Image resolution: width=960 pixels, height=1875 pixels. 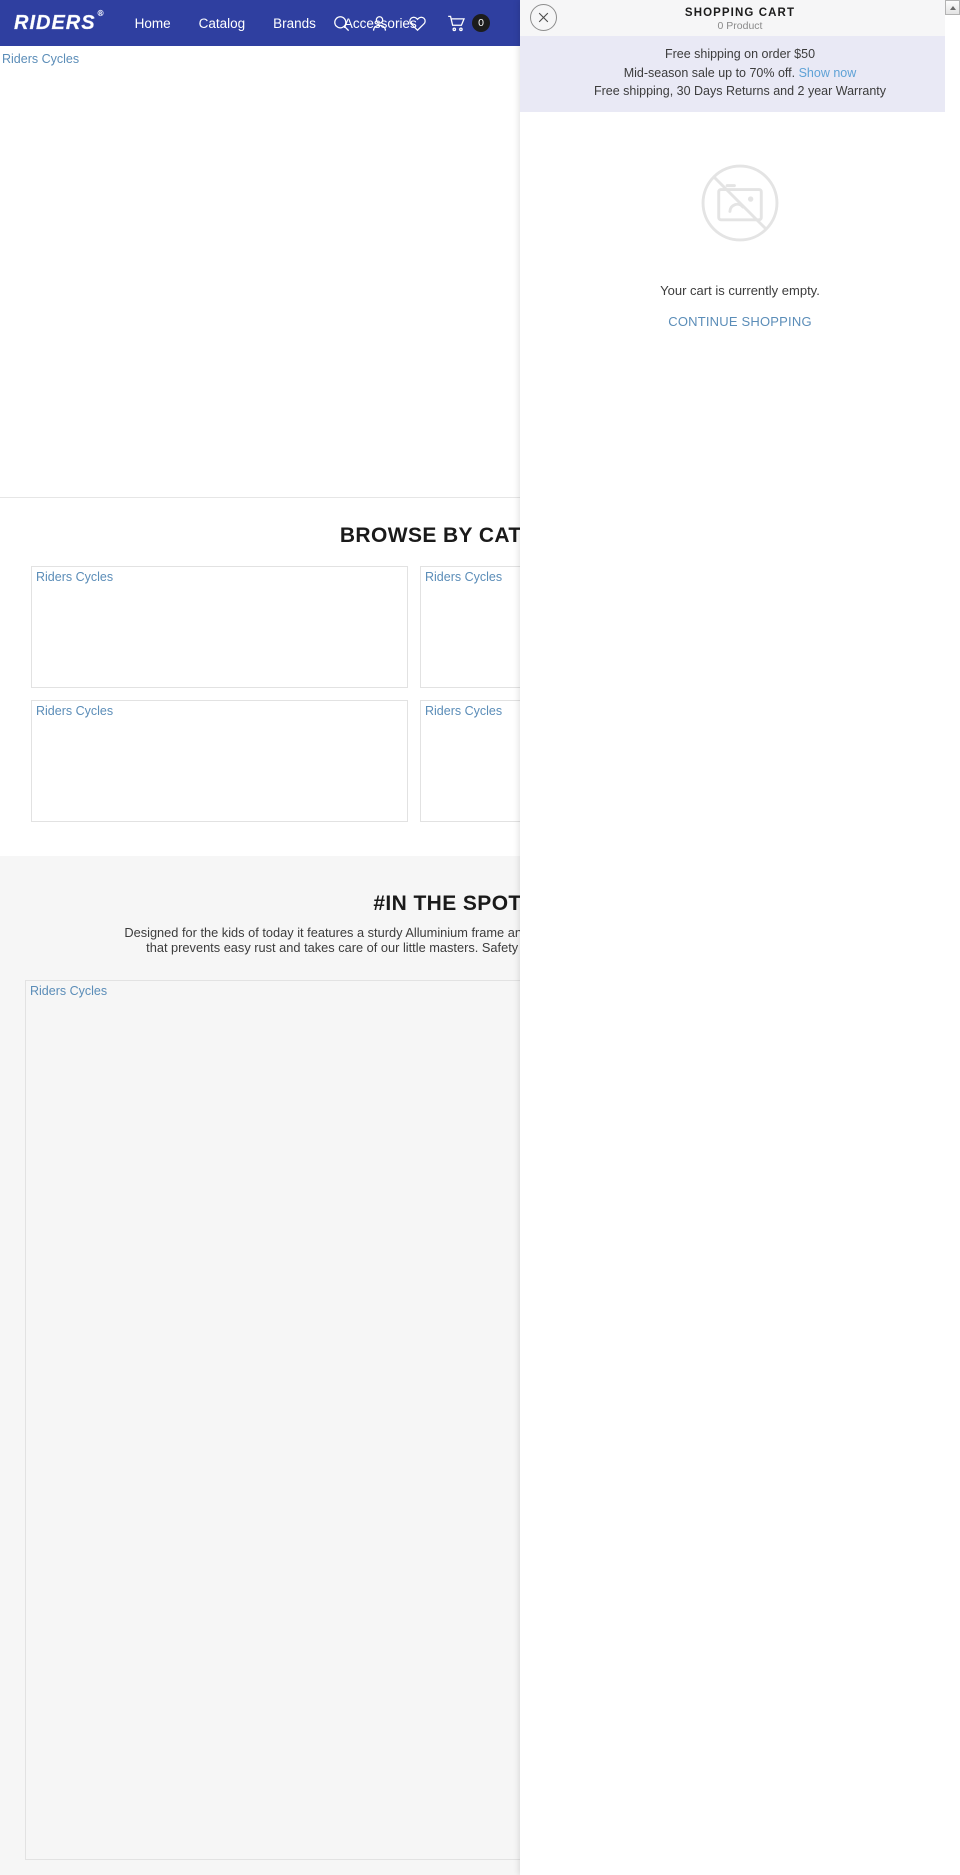 What do you see at coordinates (260, 272) in the screenshot?
I see `hero-banner: Riders Cycles` at bounding box center [260, 272].